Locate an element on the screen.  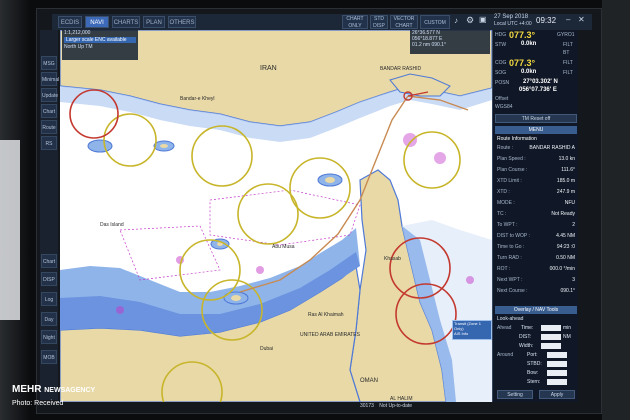
label-das-island: Das Island is located at coordinates (112, 225).